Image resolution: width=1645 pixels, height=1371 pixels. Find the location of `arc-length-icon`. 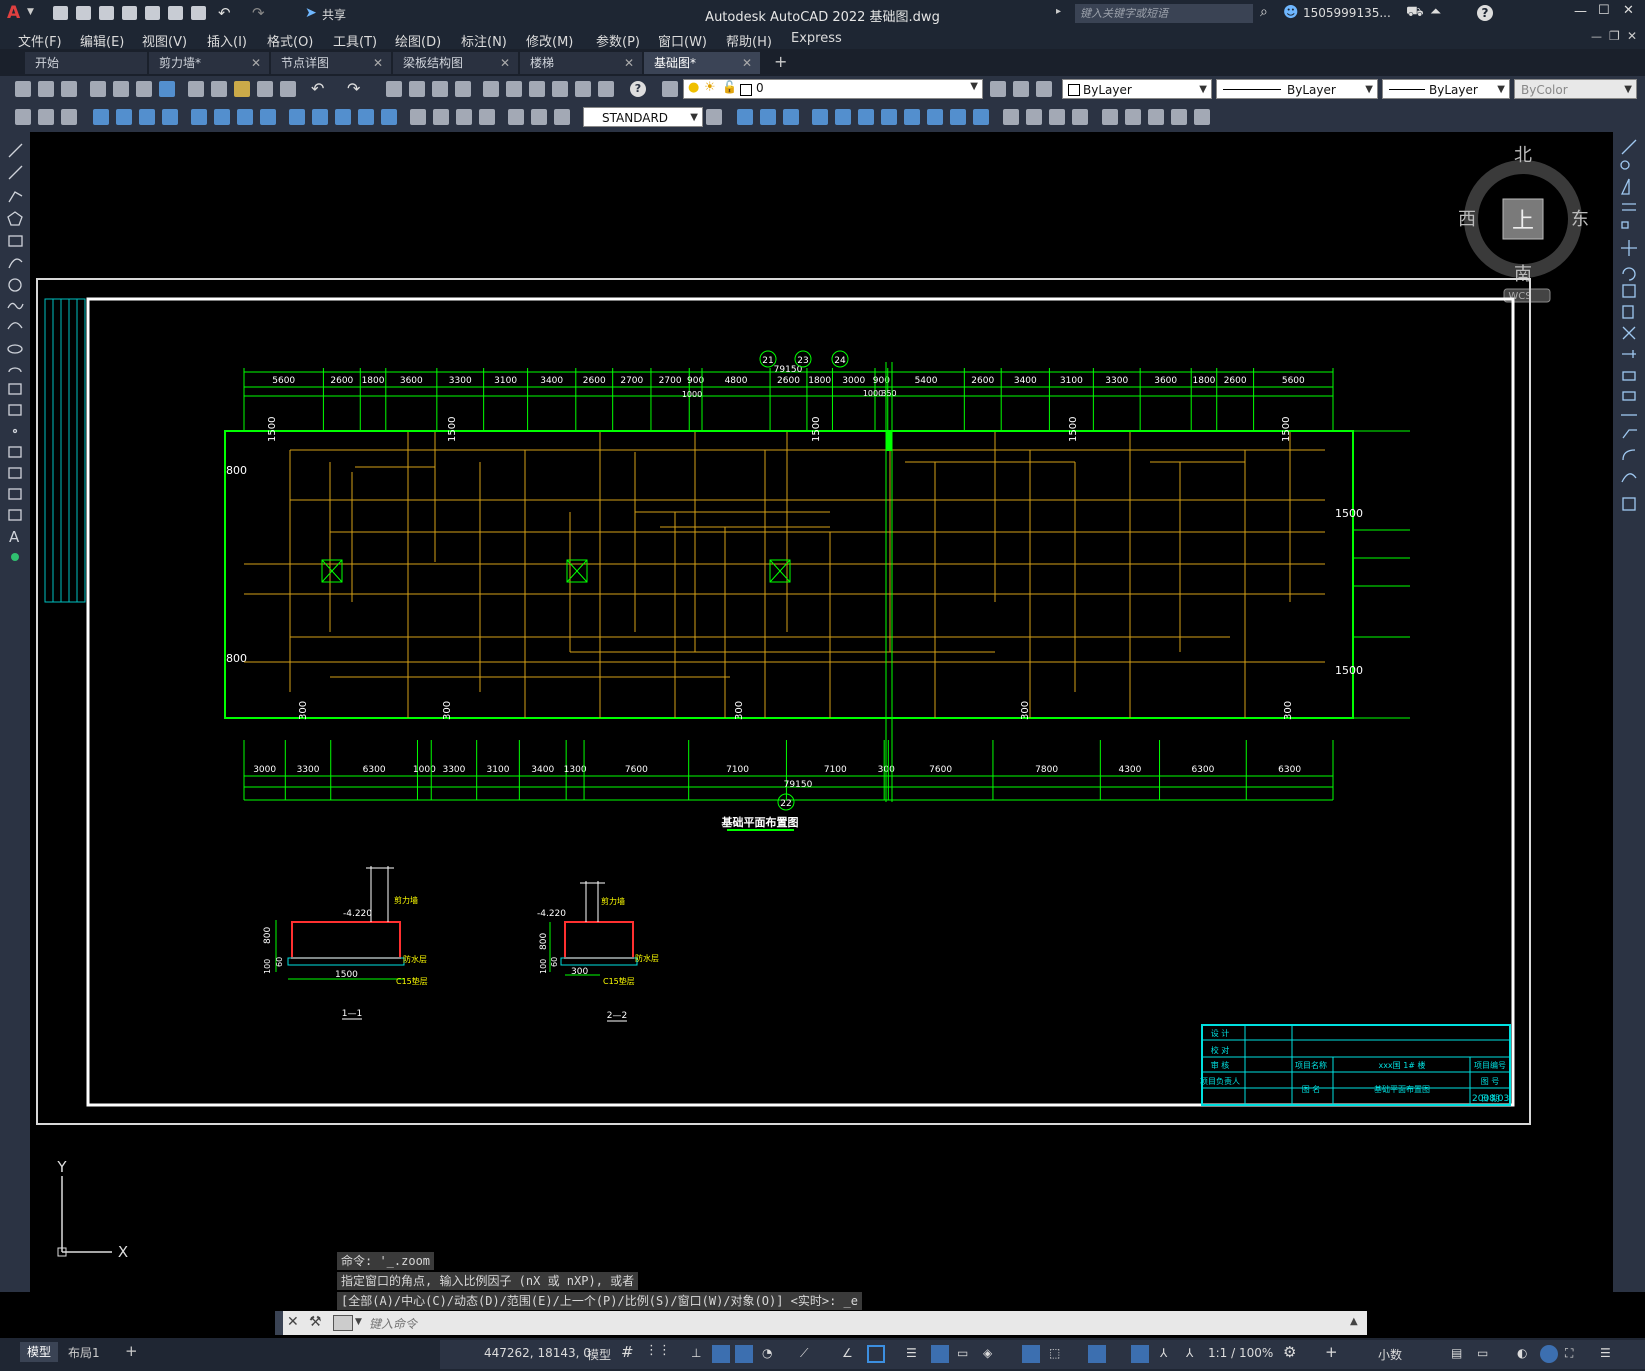

arc-length-icon is located at coordinates (147, 117).